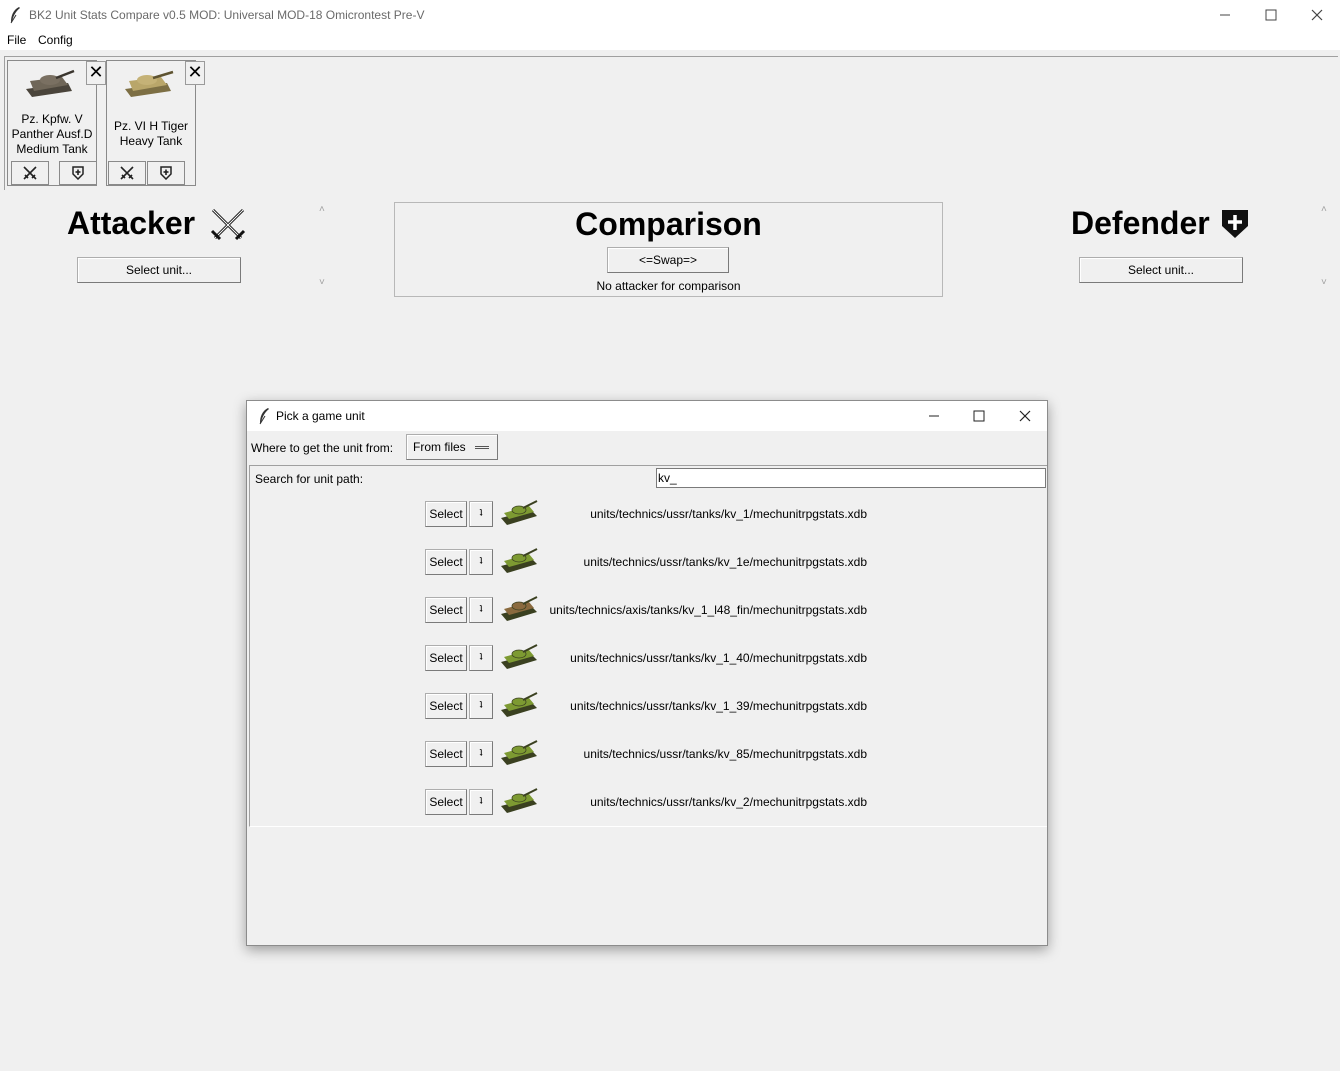 The height and width of the screenshot is (1071, 1340). I want to click on unit-name-line: Pz. Kpfw. V, so click(52, 119).